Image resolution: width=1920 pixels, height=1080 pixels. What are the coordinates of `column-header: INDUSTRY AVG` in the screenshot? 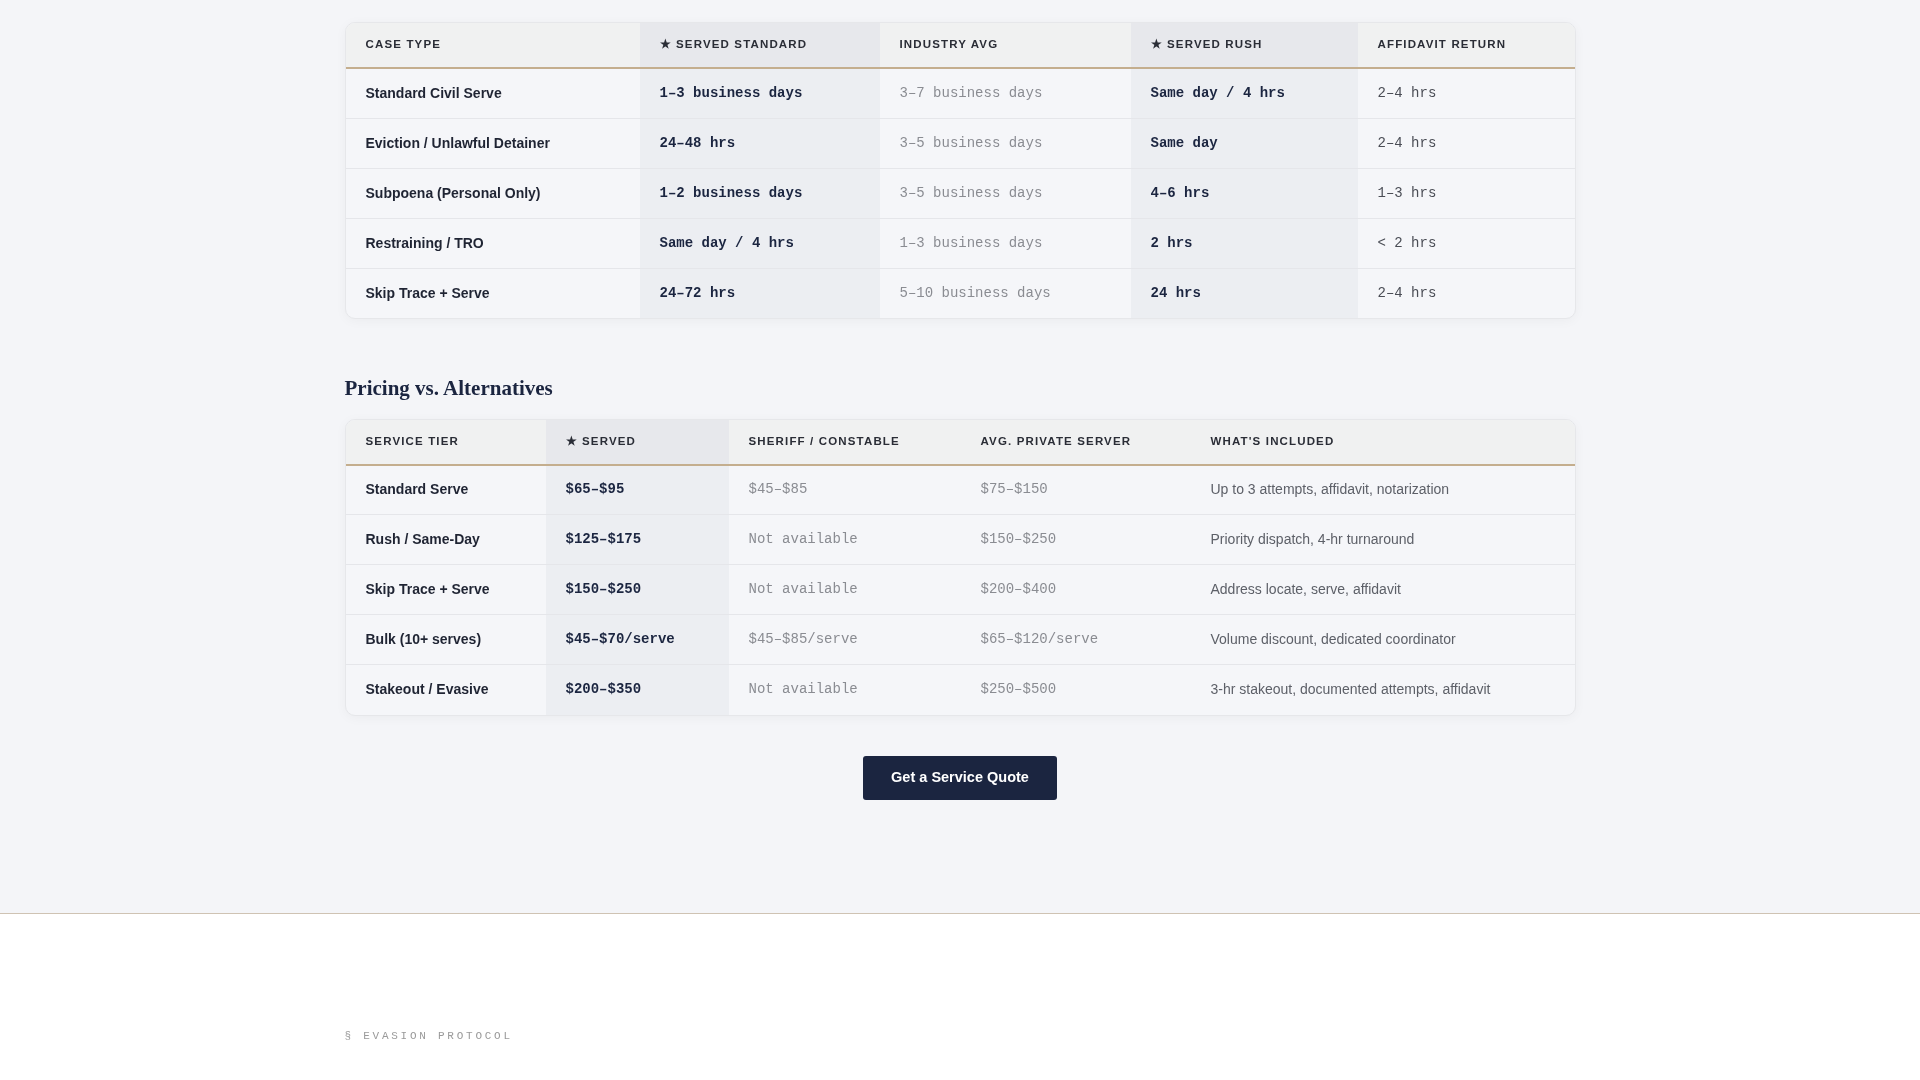 It's located at (1005, 45).